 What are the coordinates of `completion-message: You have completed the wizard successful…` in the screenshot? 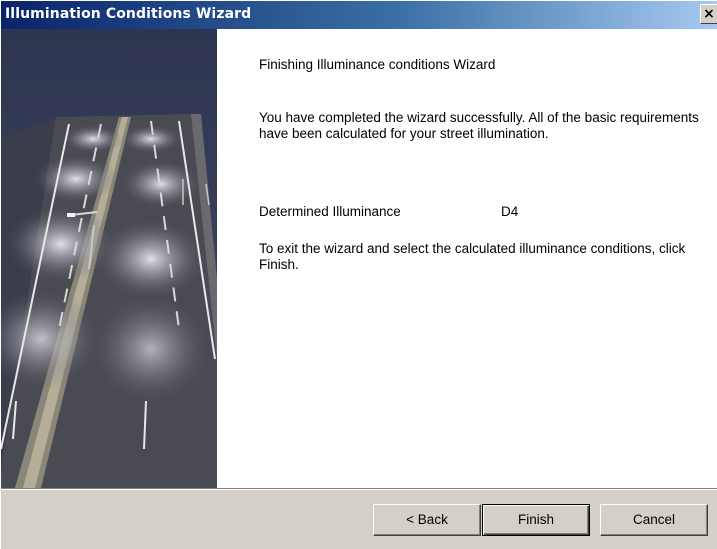 It's located at (479, 125).